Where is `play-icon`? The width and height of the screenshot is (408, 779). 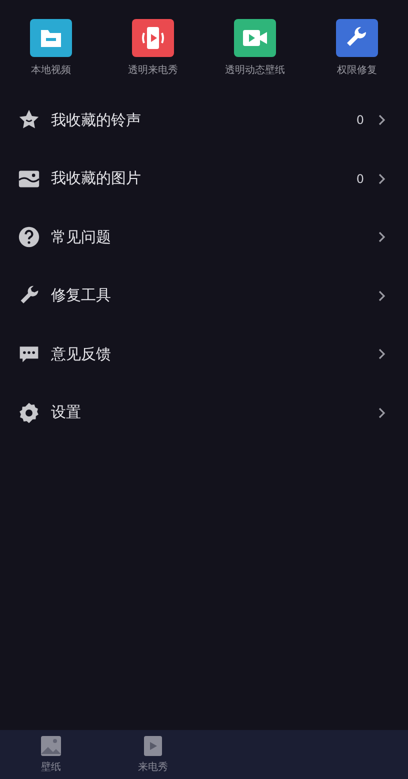
play-icon is located at coordinates (153, 746).